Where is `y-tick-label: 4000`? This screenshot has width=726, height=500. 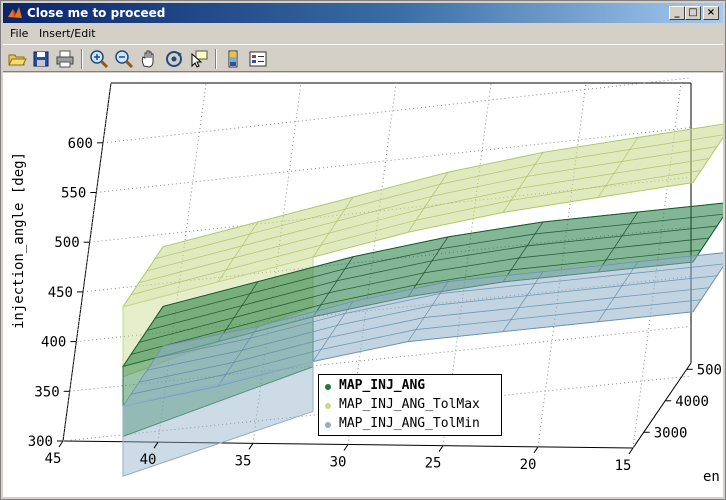
y-tick-label: 4000 is located at coordinates (692, 402).